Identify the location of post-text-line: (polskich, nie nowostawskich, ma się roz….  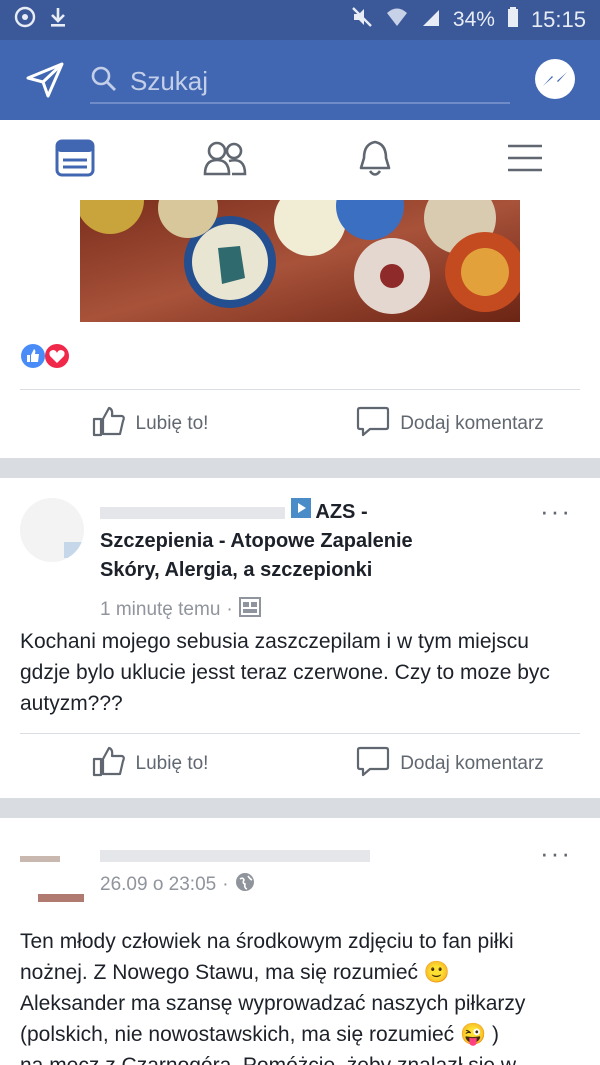
(259, 1034).